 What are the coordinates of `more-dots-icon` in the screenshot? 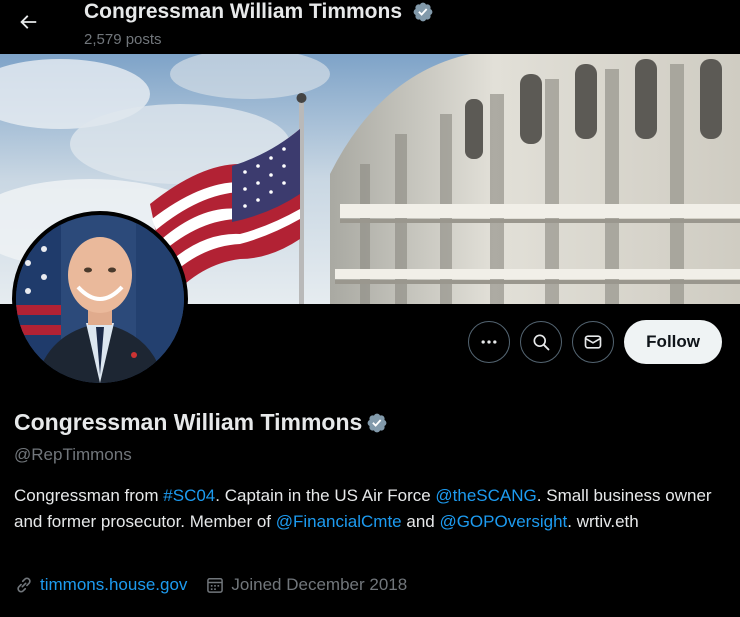 It's located at (489, 342).